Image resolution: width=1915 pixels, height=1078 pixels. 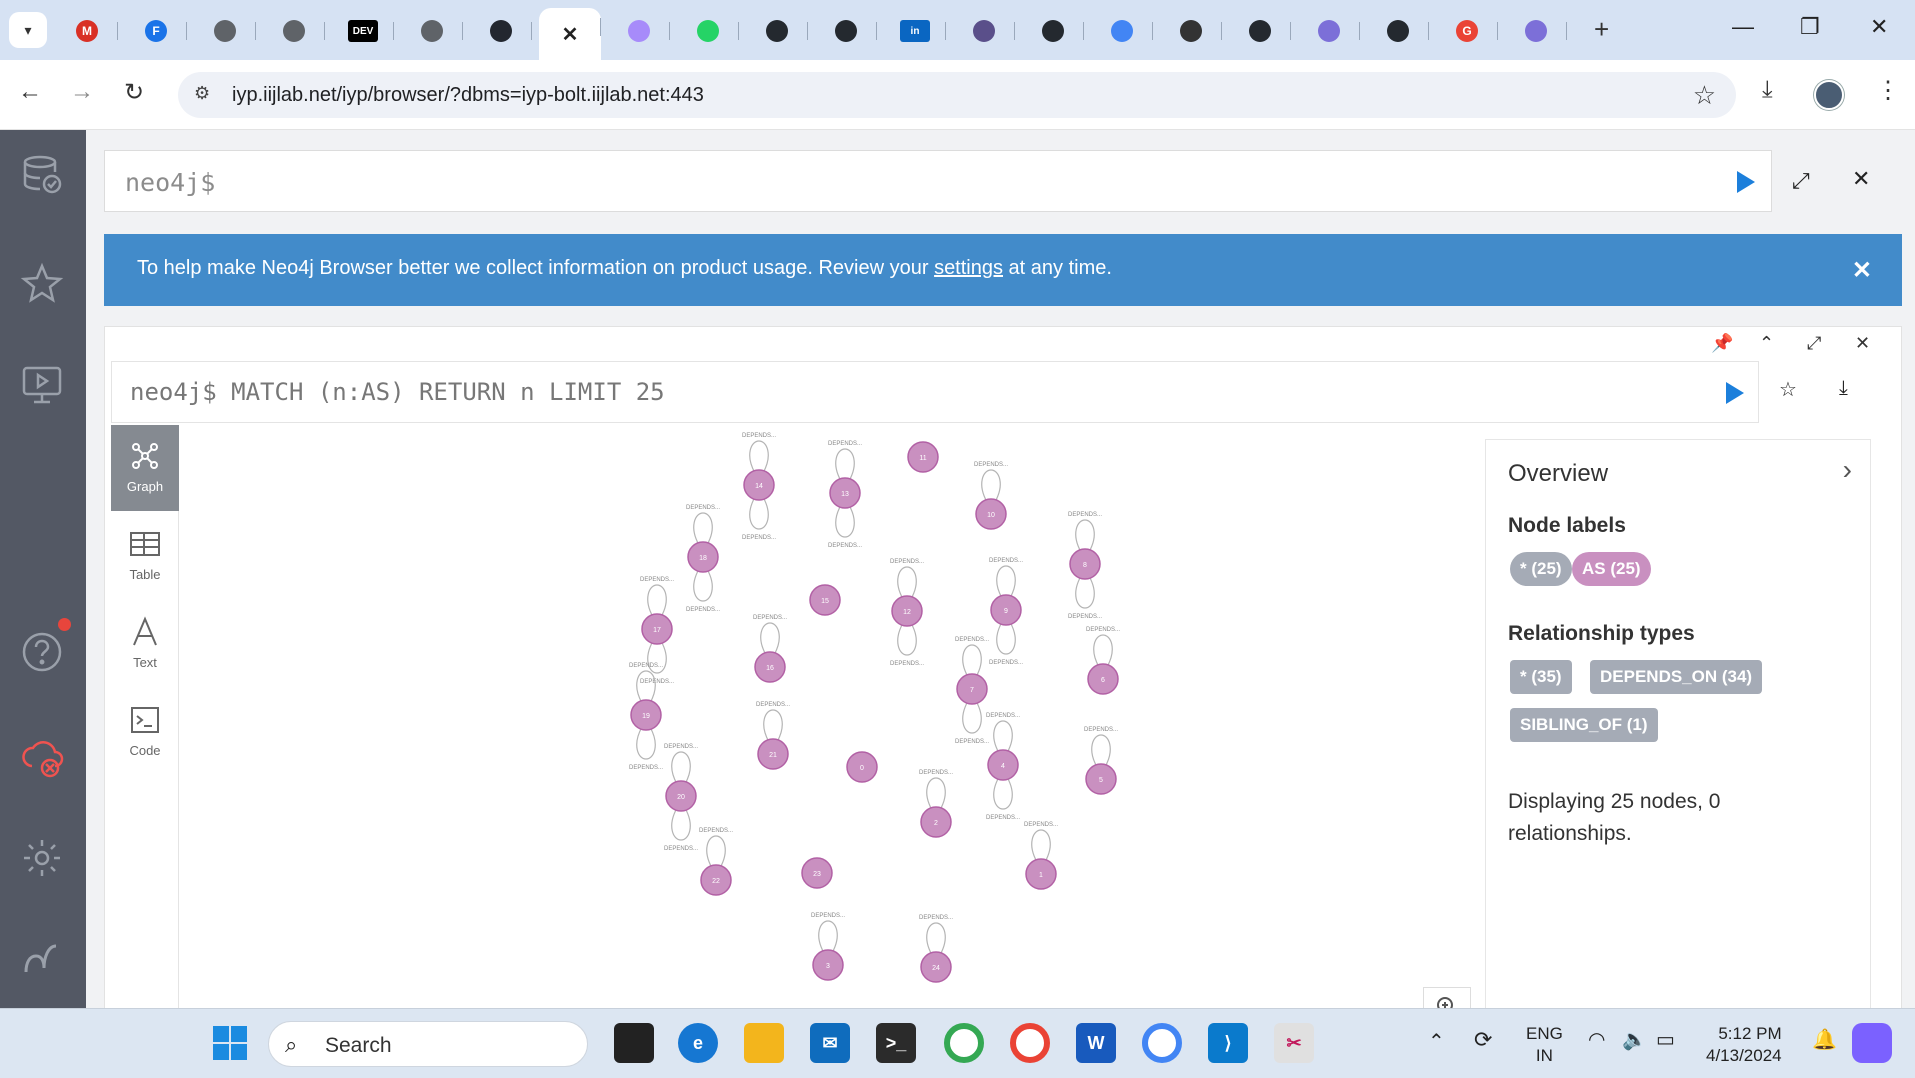 I want to click on close-window-icon: ✕, so click(x=1879, y=27).